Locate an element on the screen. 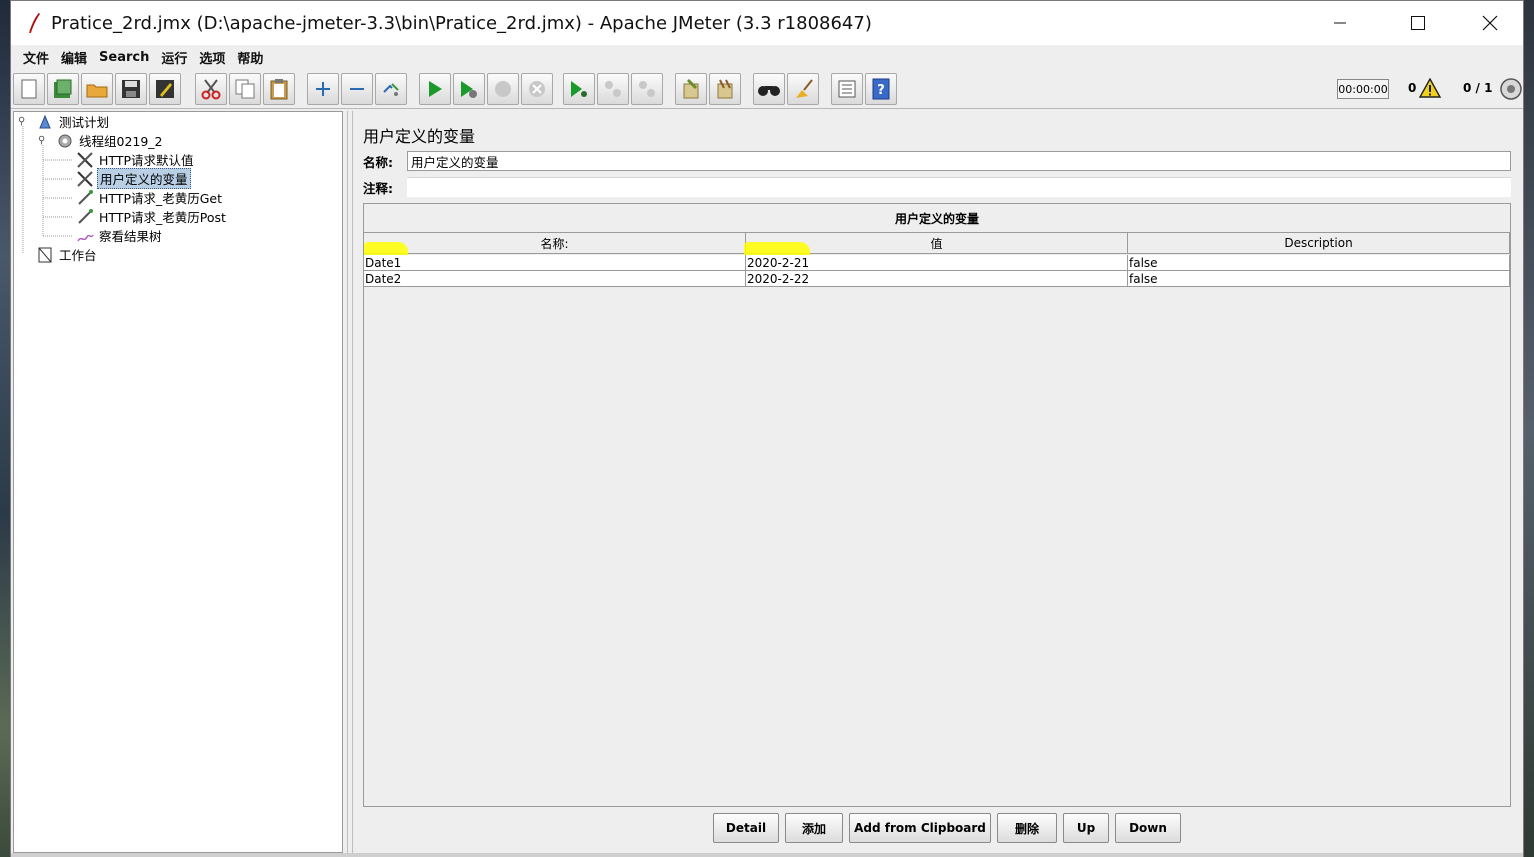 This screenshot has width=1534, height=857. reset-search-button is located at coordinates (803, 89).